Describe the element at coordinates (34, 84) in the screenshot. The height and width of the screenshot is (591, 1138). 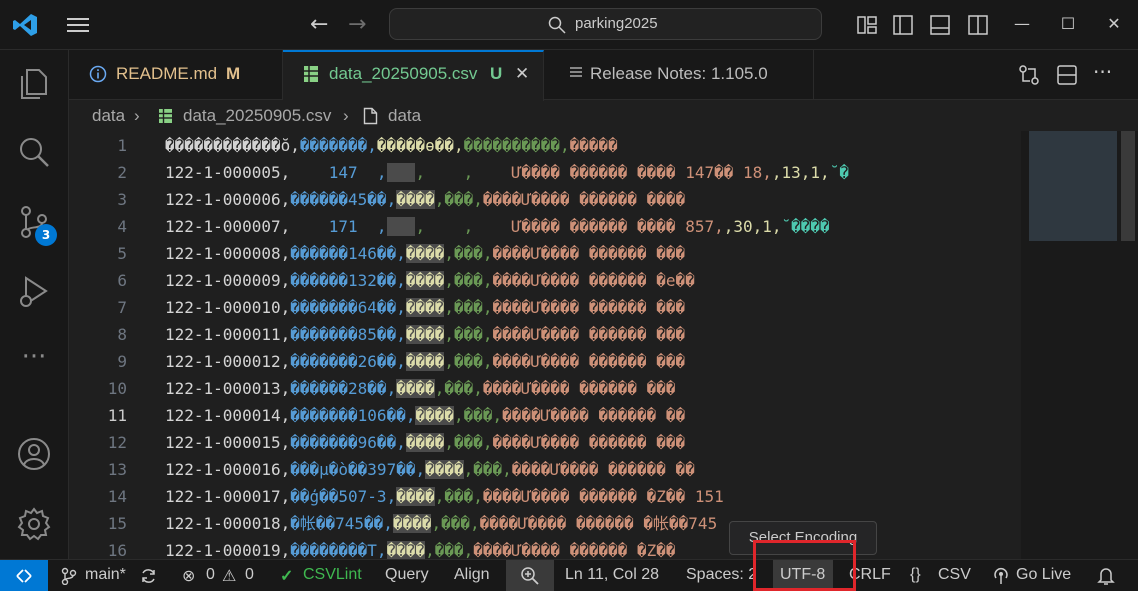
I see `explorer-icon` at that location.